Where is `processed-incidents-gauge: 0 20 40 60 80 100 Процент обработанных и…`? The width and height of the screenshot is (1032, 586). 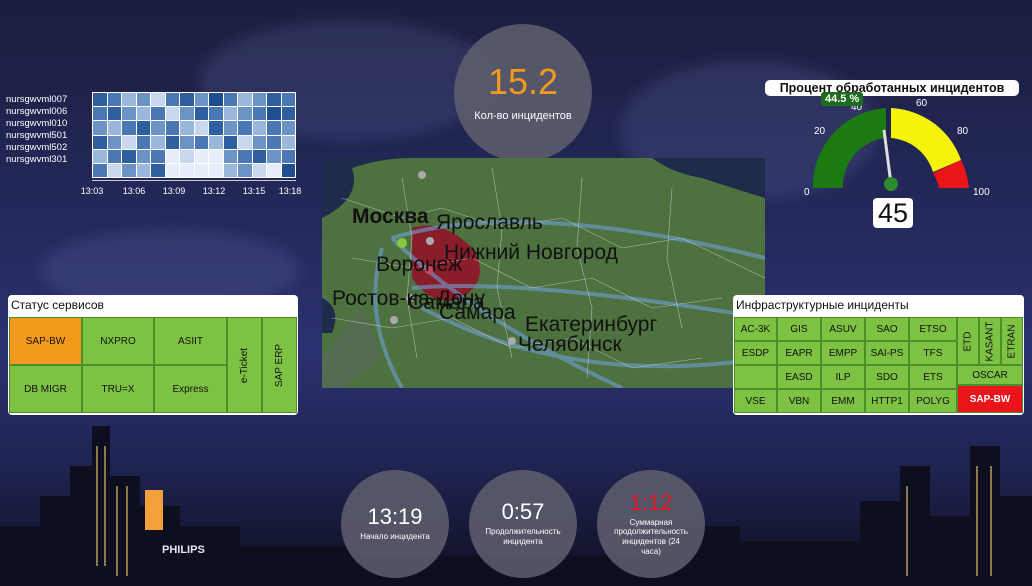 processed-incidents-gauge: 0 20 40 60 80 100 Процент обработанных и… is located at coordinates (891, 155).